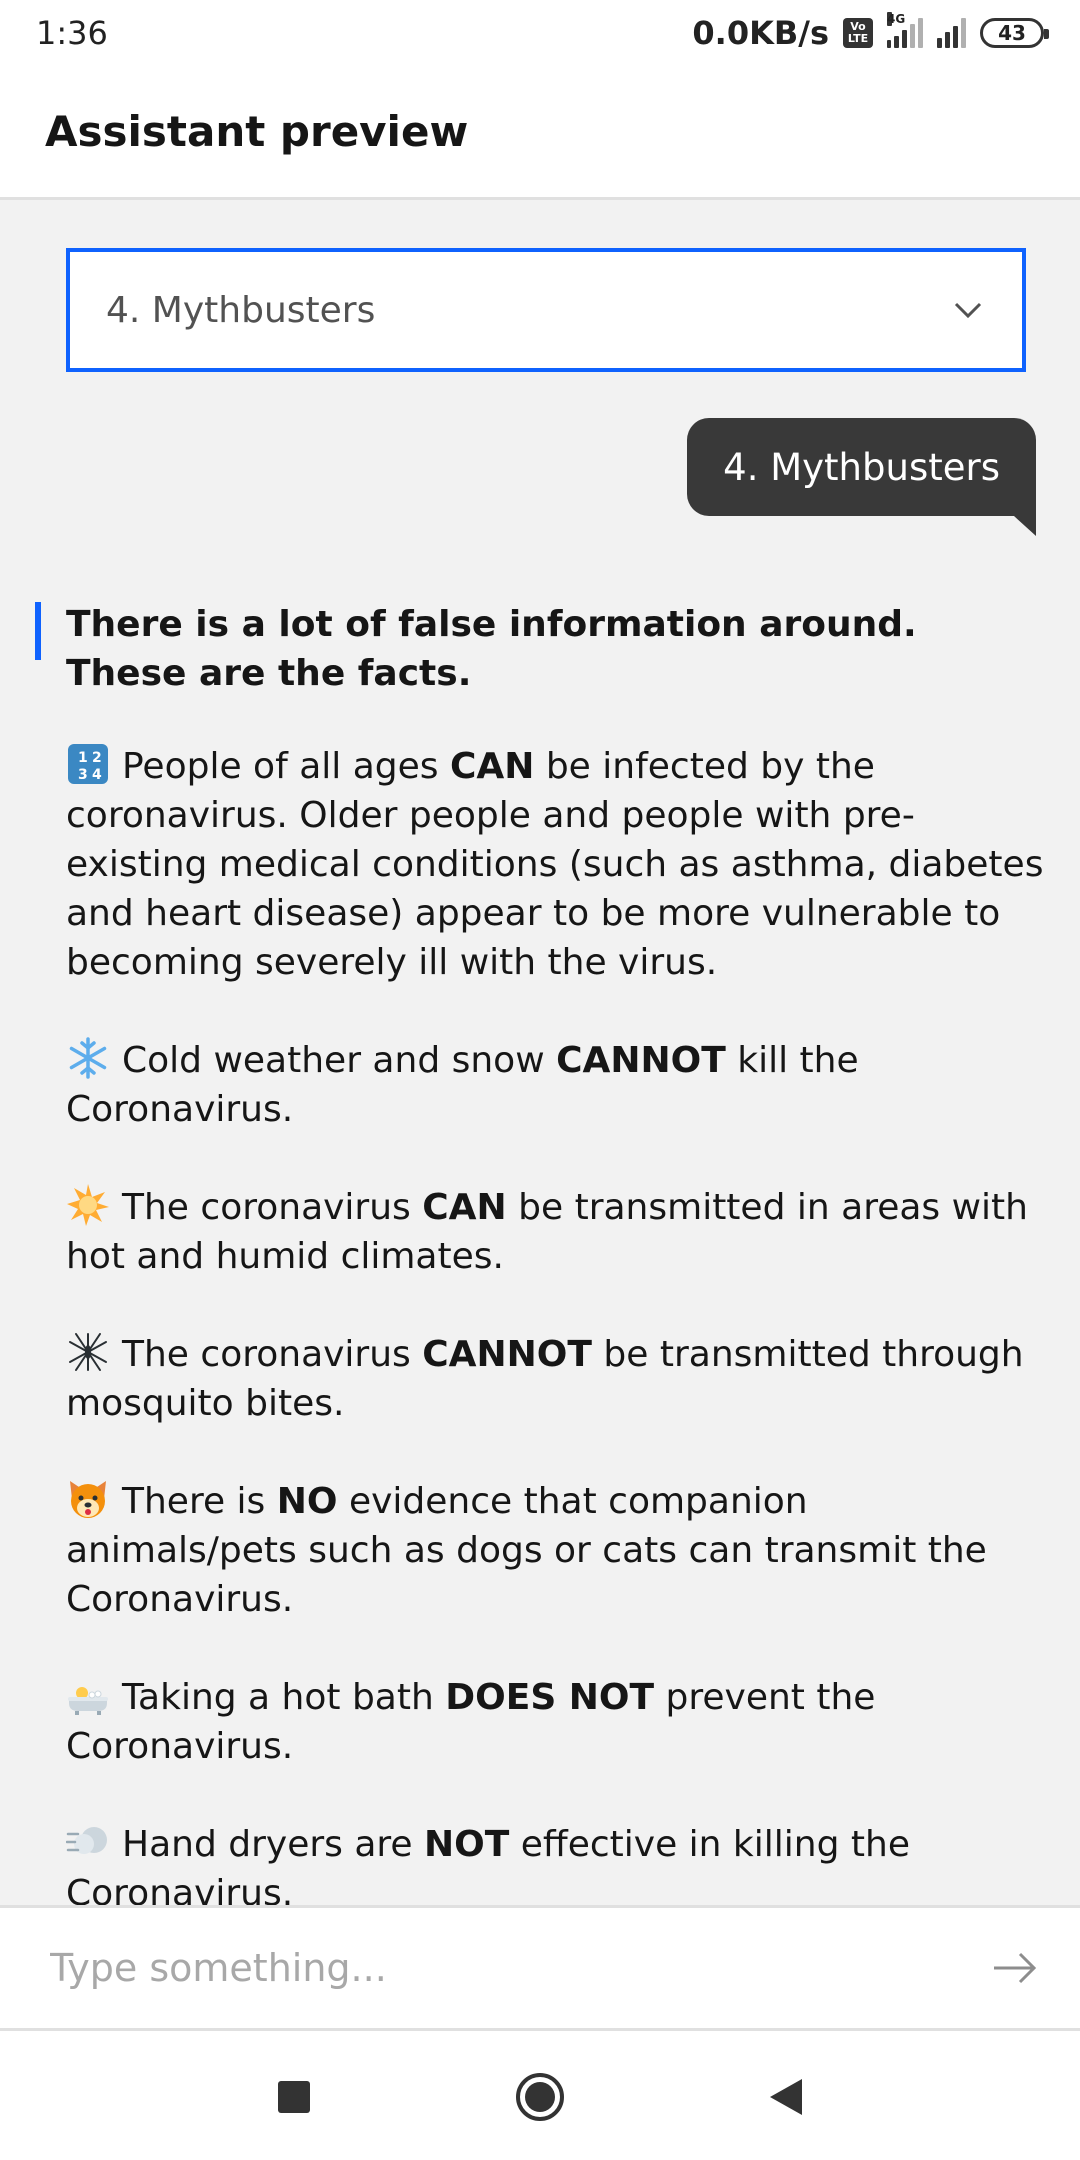  I want to click on dropdown-value: 4. Mythbusters, so click(241, 310).